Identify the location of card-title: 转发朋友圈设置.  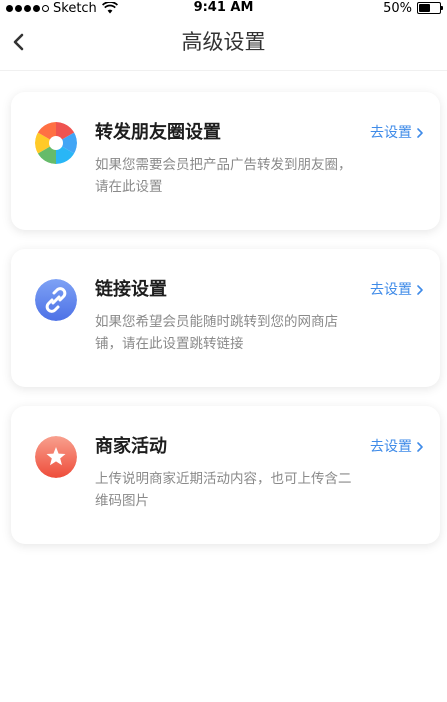
(158, 132).